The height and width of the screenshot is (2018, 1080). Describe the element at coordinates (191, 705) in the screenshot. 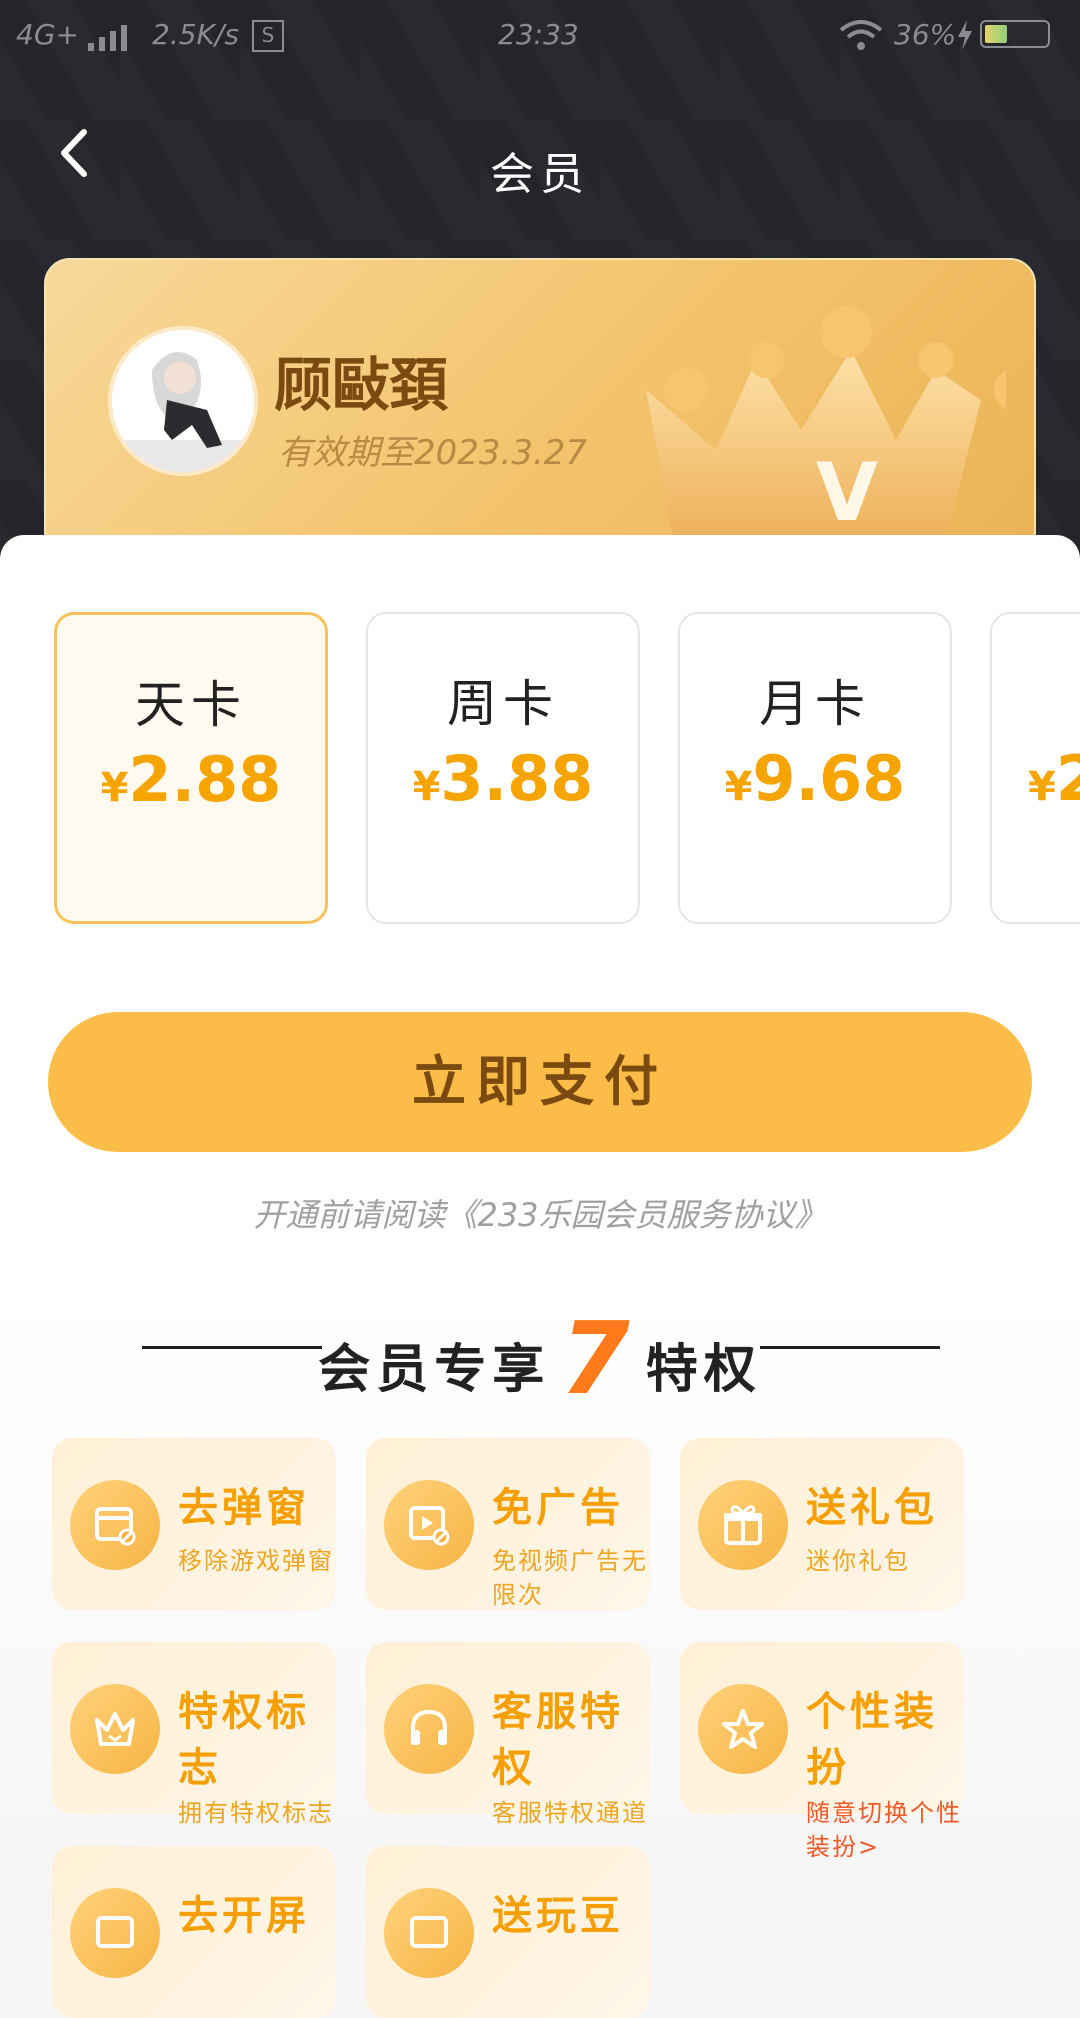

I see `plan-name: 天卡` at that location.